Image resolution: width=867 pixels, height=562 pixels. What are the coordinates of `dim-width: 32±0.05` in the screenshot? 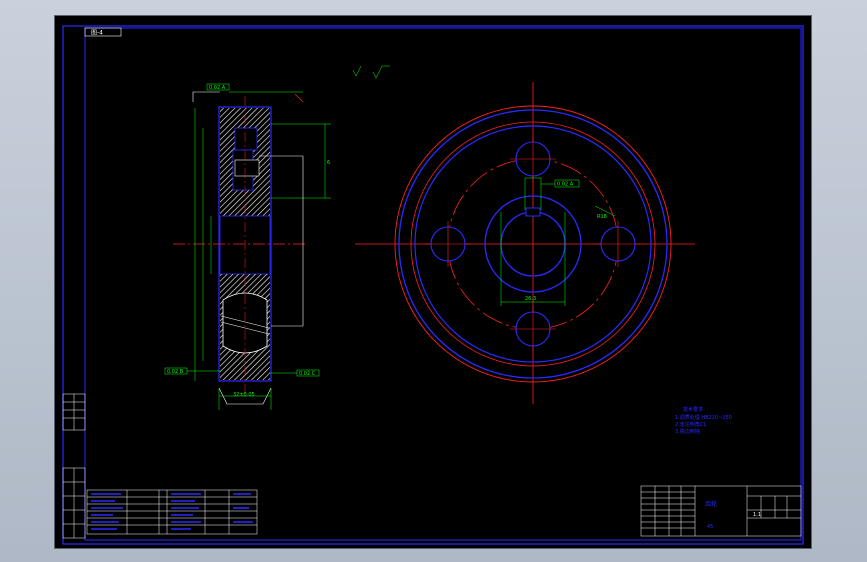 It's located at (244, 395).